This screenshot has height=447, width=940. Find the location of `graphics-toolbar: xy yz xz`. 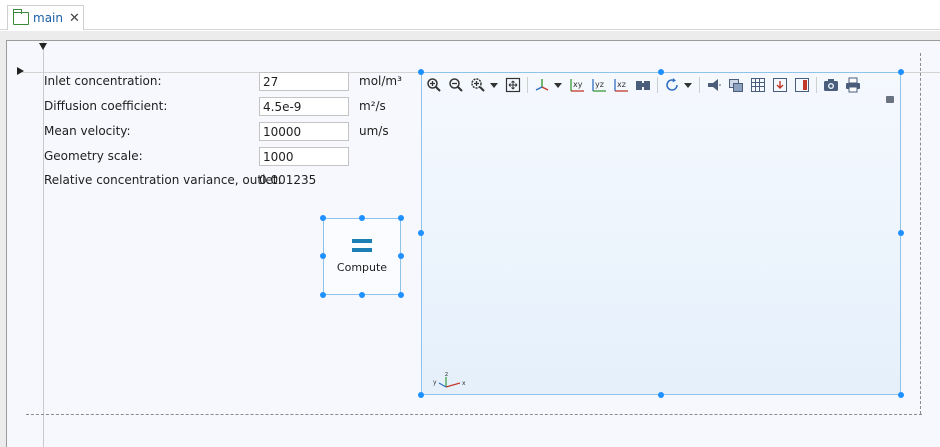

graphics-toolbar: xy yz xz is located at coordinates (645, 85).